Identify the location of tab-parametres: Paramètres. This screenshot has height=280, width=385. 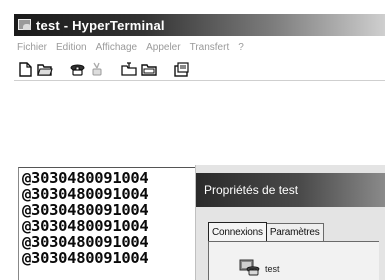
(295, 232).